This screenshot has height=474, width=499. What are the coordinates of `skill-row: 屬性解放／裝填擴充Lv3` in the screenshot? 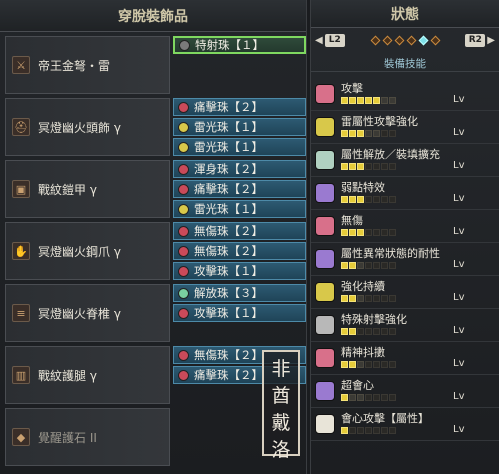 It's located at (406, 160).